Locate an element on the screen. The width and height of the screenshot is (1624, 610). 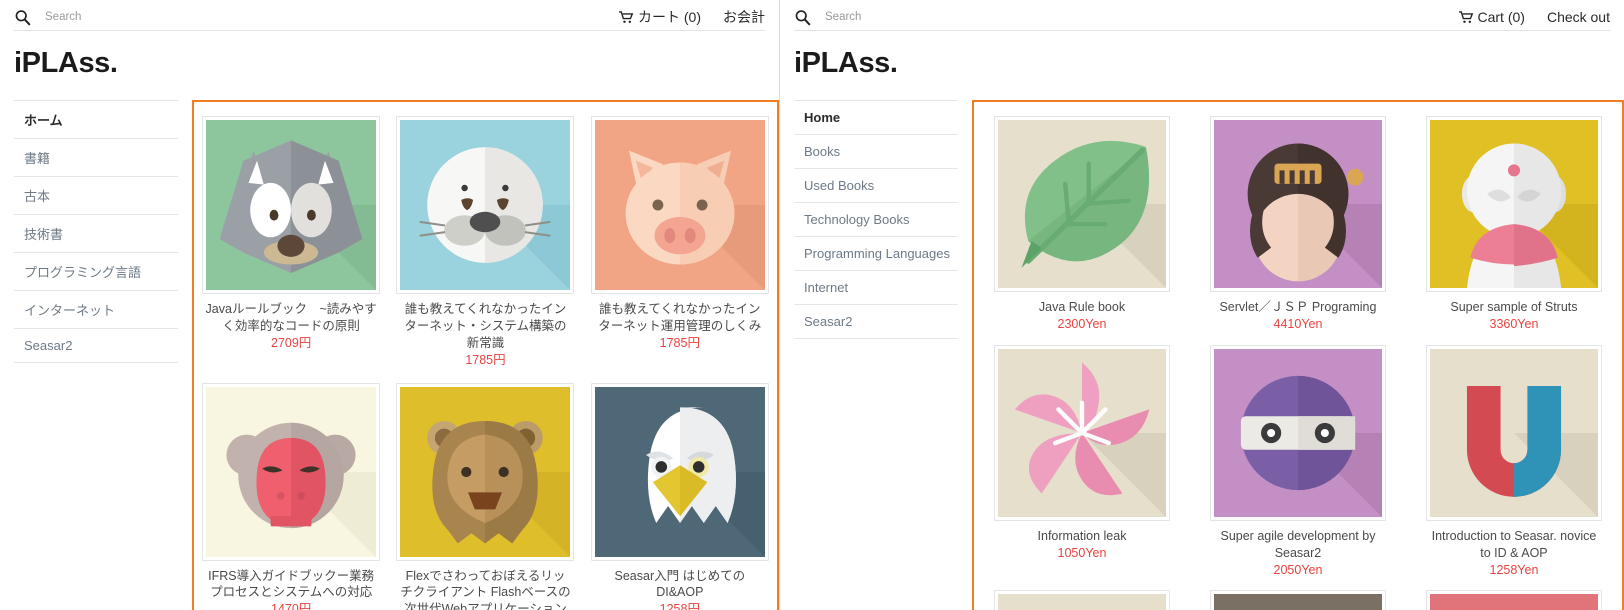
ninja-icon is located at coordinates (1297, 432).